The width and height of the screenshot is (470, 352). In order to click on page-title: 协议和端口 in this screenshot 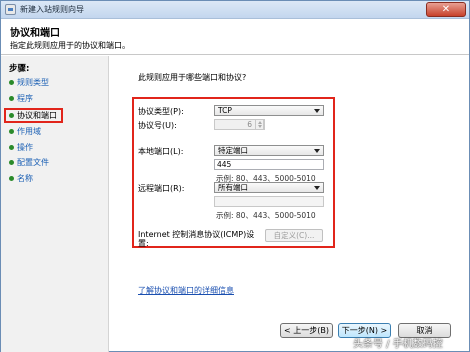, I will do `click(35, 33)`.